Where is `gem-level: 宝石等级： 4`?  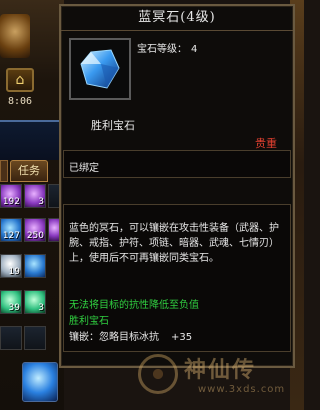
gem-level: 宝石等级： 4 is located at coordinates (167, 47).